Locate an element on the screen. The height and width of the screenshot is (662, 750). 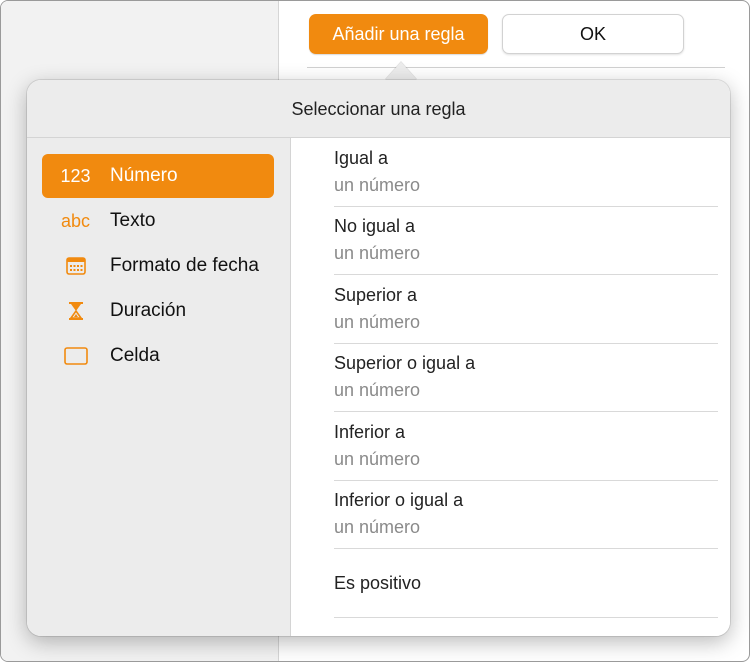
rule-title: Superior a is located at coordinates (376, 295).